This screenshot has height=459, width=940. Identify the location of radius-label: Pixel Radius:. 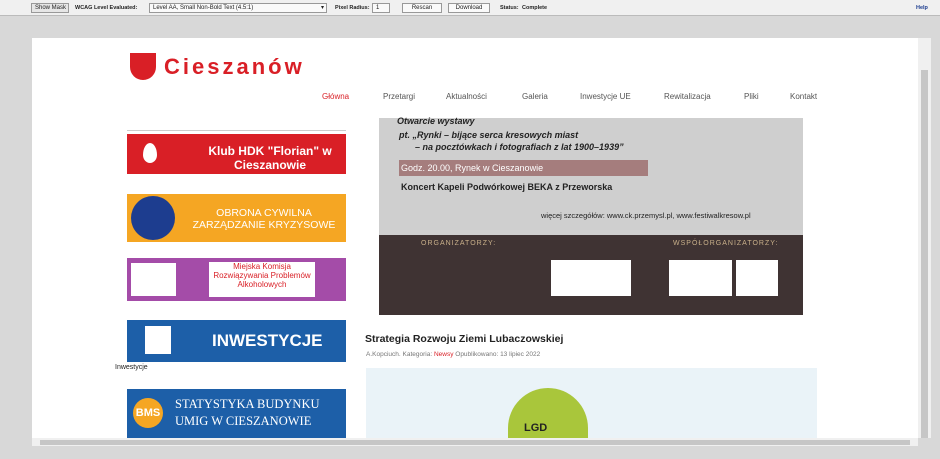
(352, 8).